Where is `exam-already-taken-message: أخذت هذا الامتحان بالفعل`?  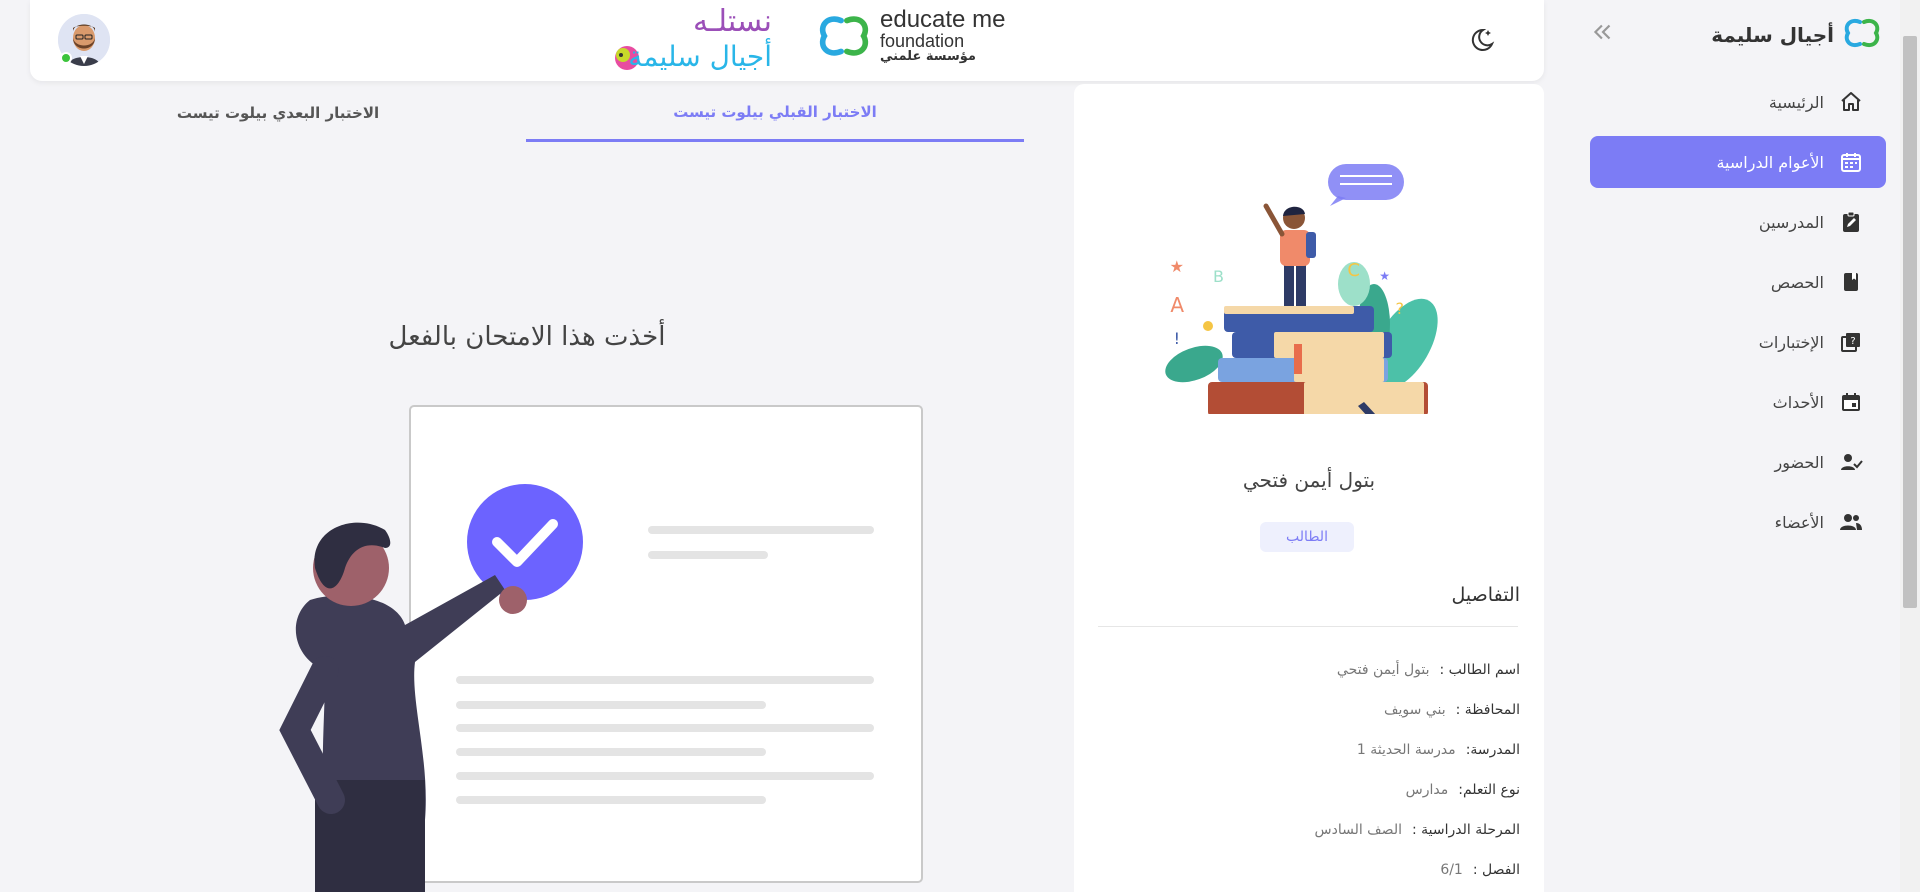
exam-already-taken-message: أخذت هذا الامتحان بالفعل is located at coordinates (527, 337).